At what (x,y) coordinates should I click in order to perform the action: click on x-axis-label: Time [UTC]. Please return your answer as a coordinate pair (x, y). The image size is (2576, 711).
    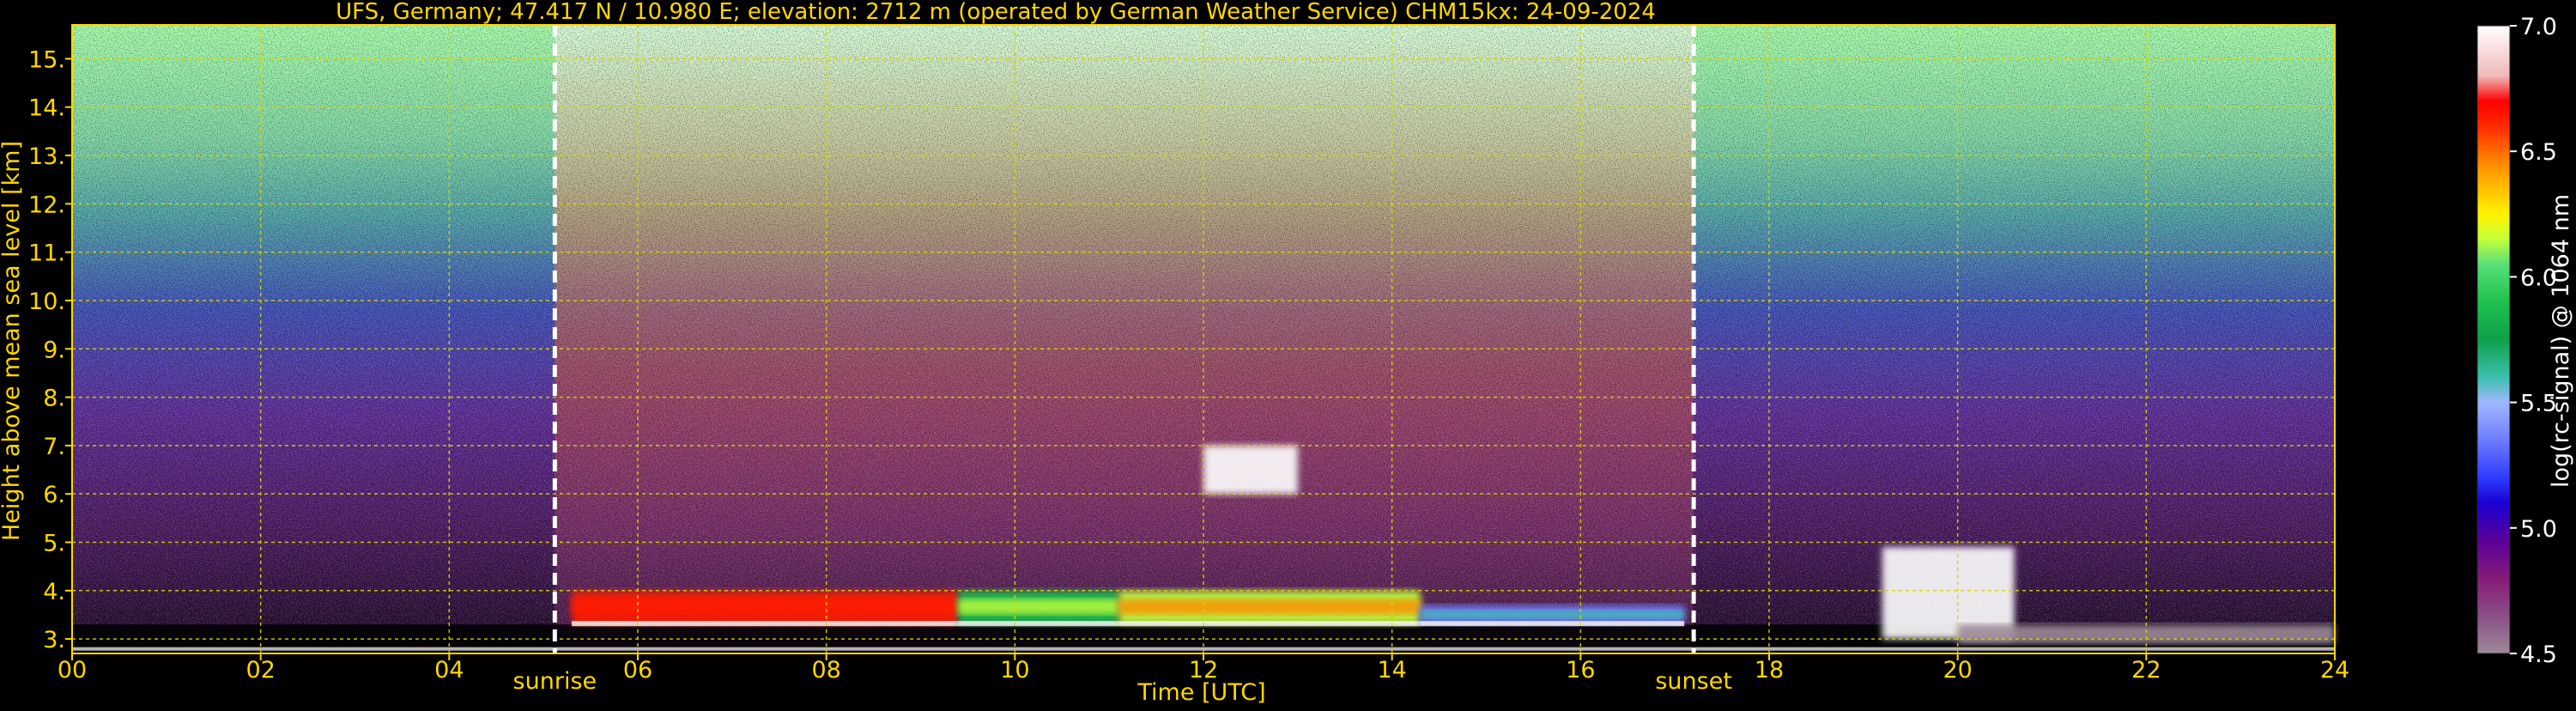
    Looking at the image, I should click on (1200, 692).